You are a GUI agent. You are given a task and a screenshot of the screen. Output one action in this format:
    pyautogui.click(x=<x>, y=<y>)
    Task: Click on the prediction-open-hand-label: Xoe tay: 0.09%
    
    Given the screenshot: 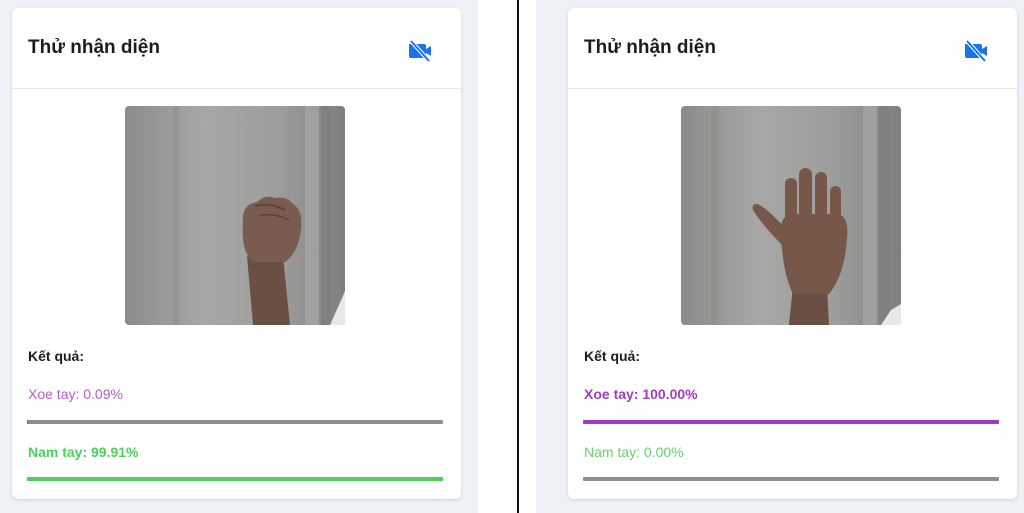 What is the action you would take?
    pyautogui.click(x=75, y=394)
    